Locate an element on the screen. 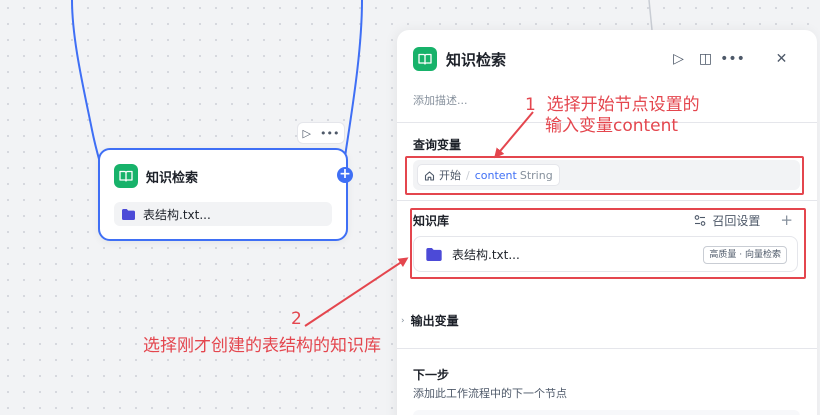 Image resolution: width=820 pixels, height=415 pixels. annotation-line-1: 选择开始节点设置的 is located at coordinates (623, 105).